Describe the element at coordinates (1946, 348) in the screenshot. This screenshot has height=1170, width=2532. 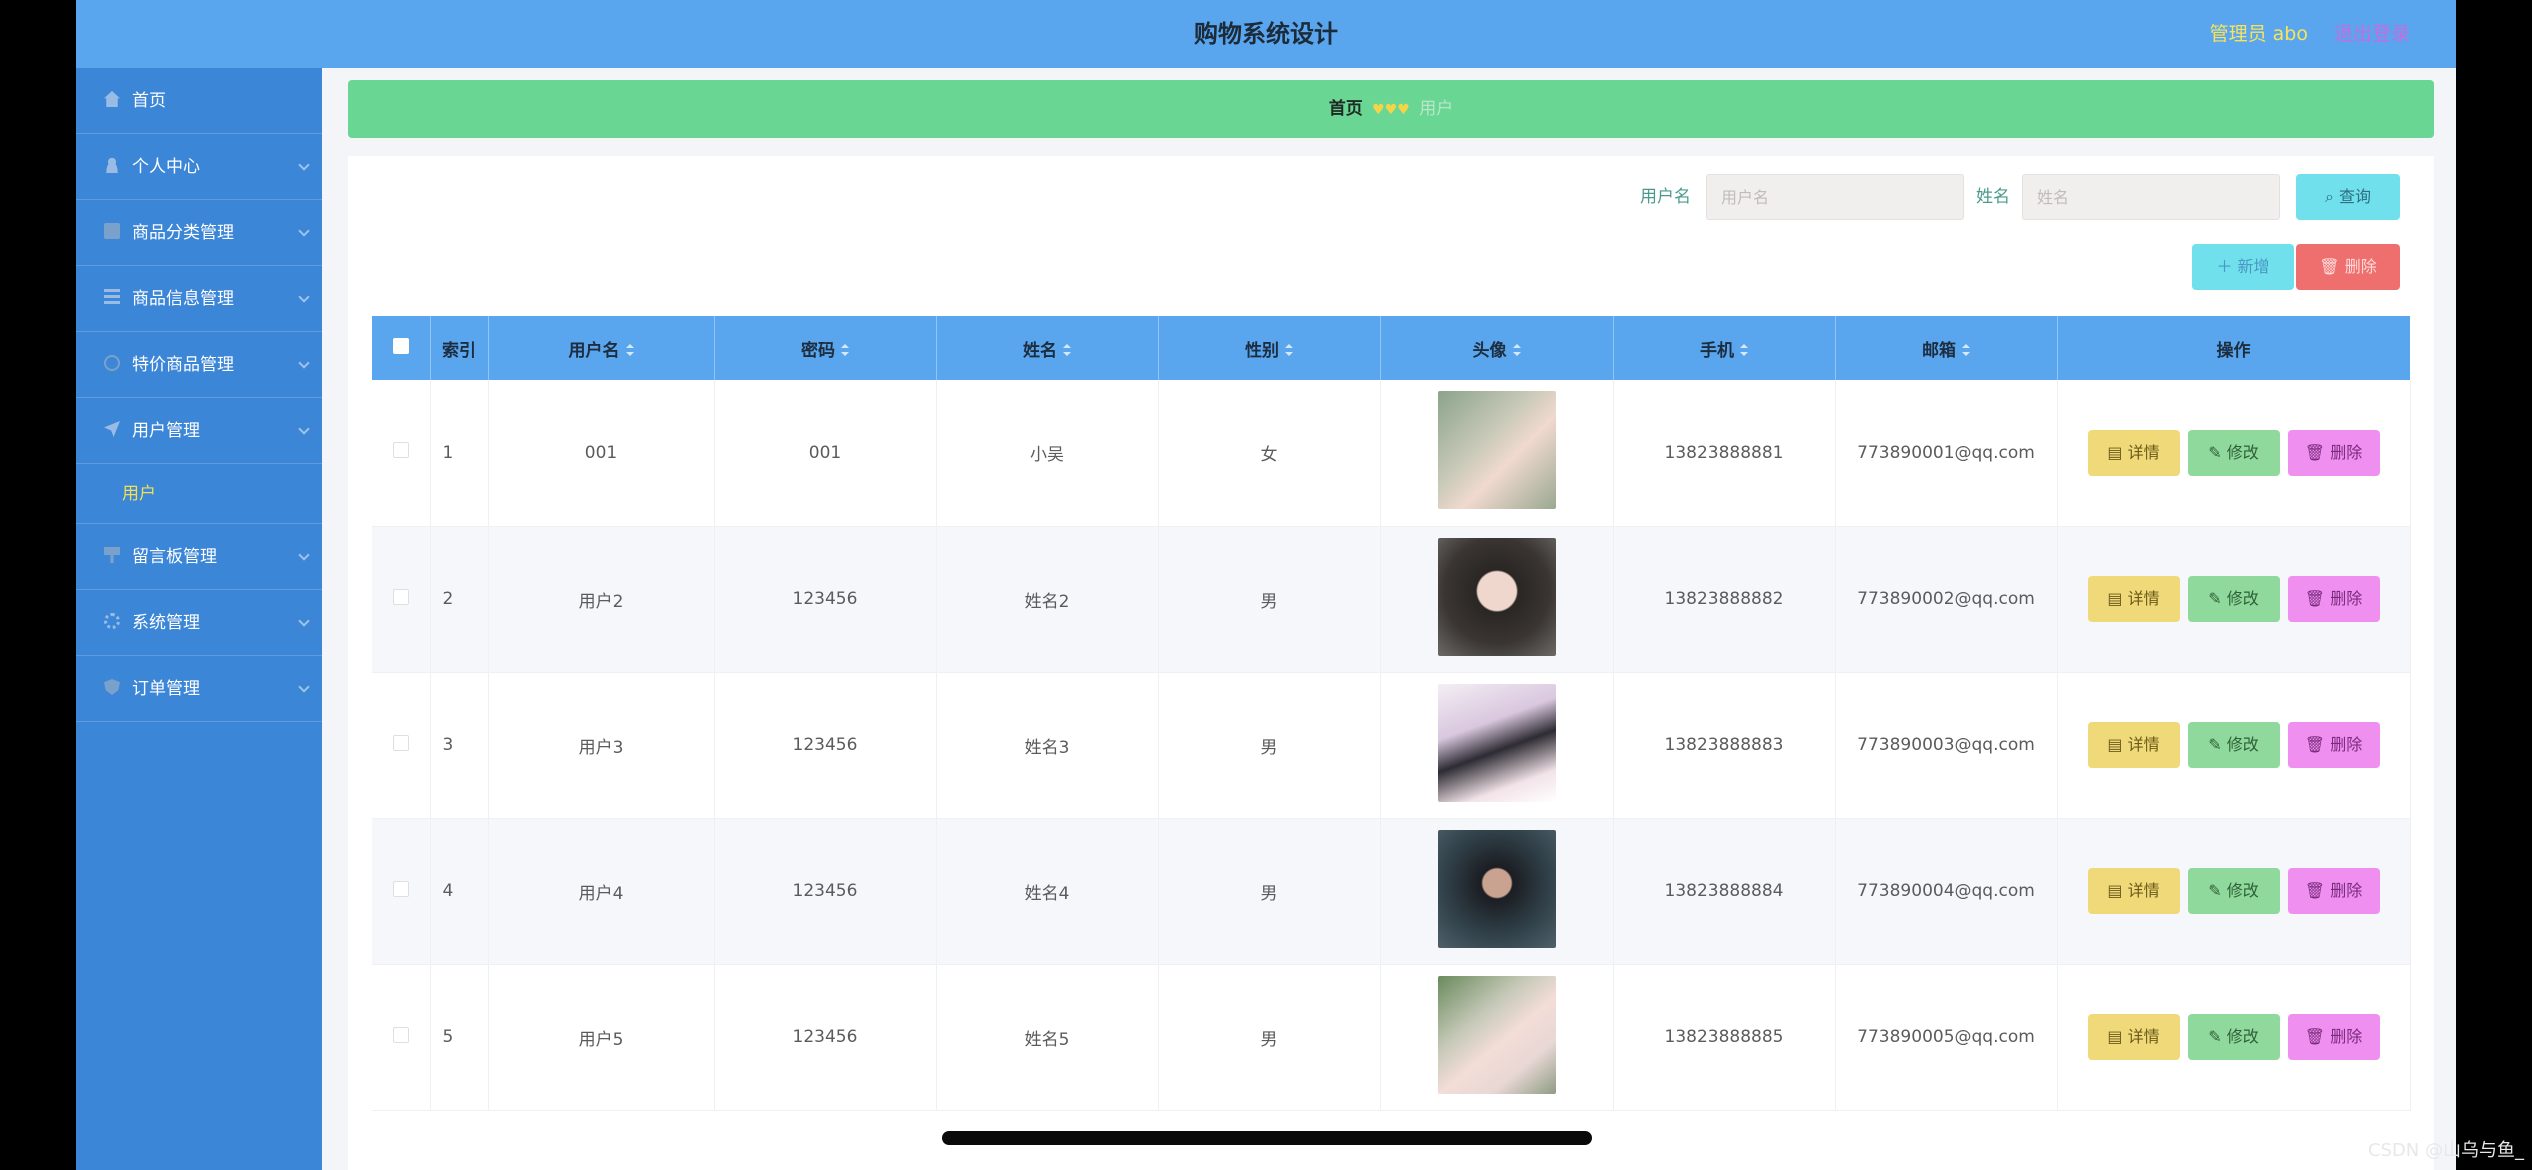
I see `column-header-email: 邮箱` at that location.